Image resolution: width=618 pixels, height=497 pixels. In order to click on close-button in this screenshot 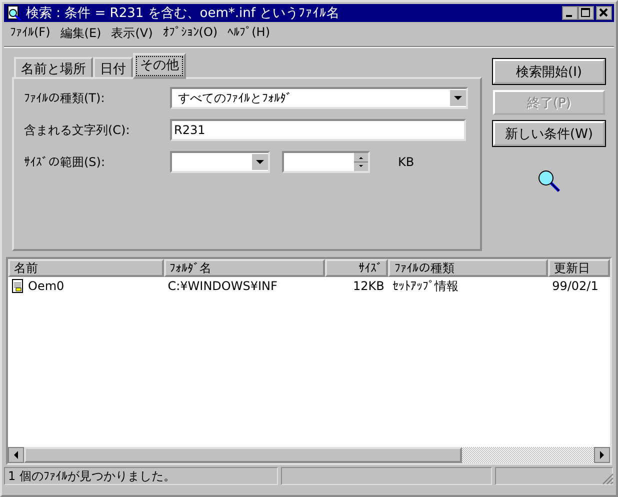, I will do `click(604, 13)`.